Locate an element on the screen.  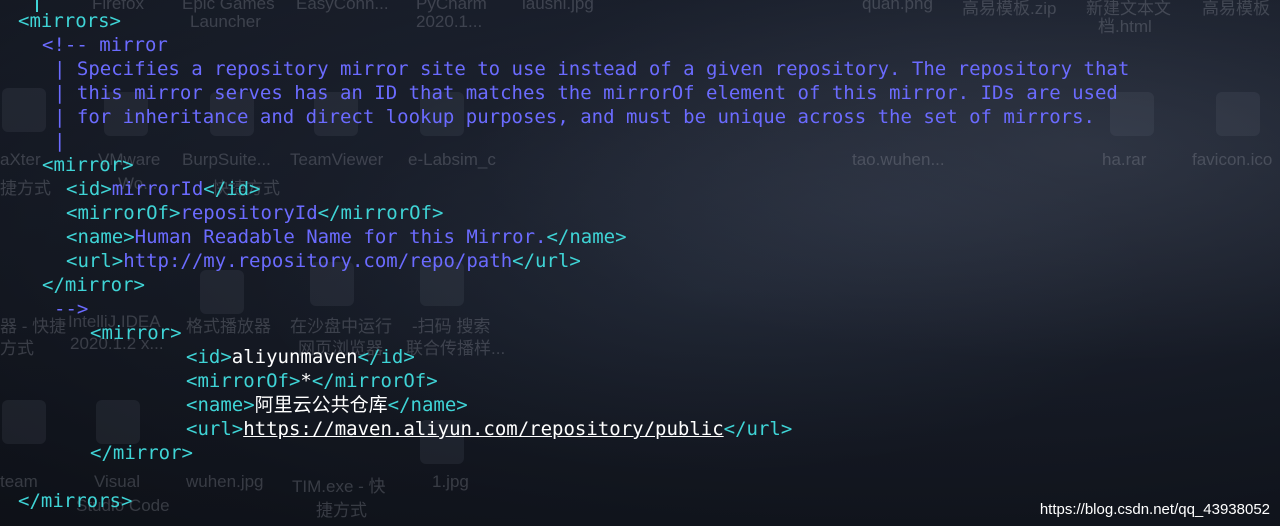
code-line: </mirrors> is located at coordinates (75, 501).